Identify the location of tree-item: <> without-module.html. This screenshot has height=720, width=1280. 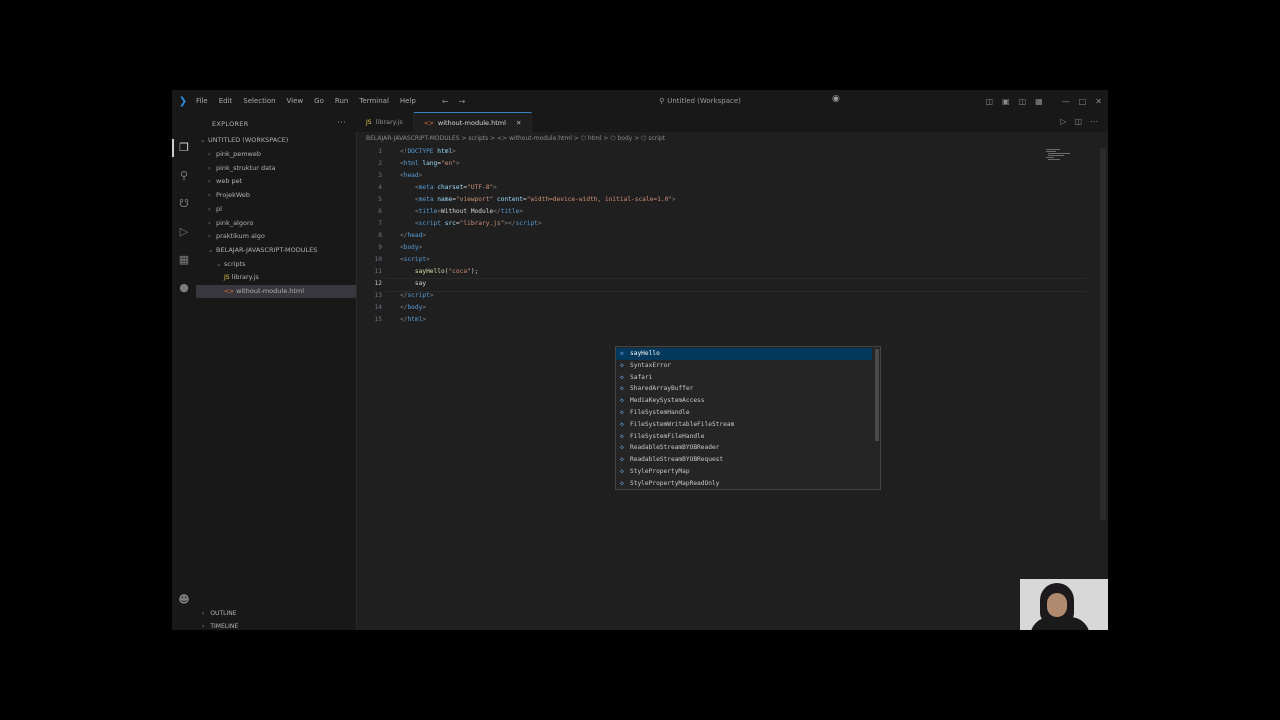
(276, 291).